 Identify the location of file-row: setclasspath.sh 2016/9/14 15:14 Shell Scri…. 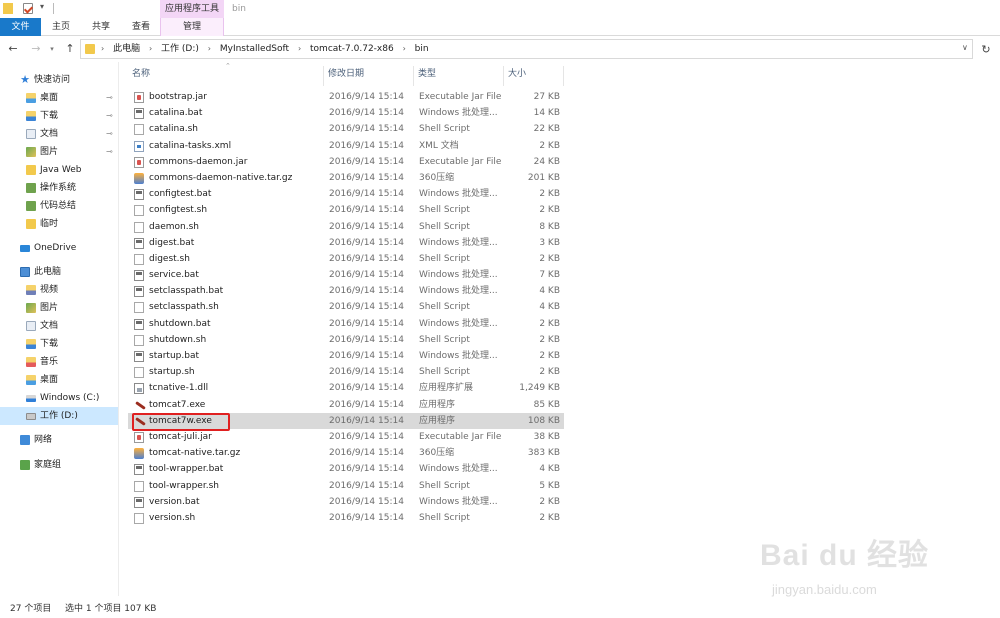
(346, 307).